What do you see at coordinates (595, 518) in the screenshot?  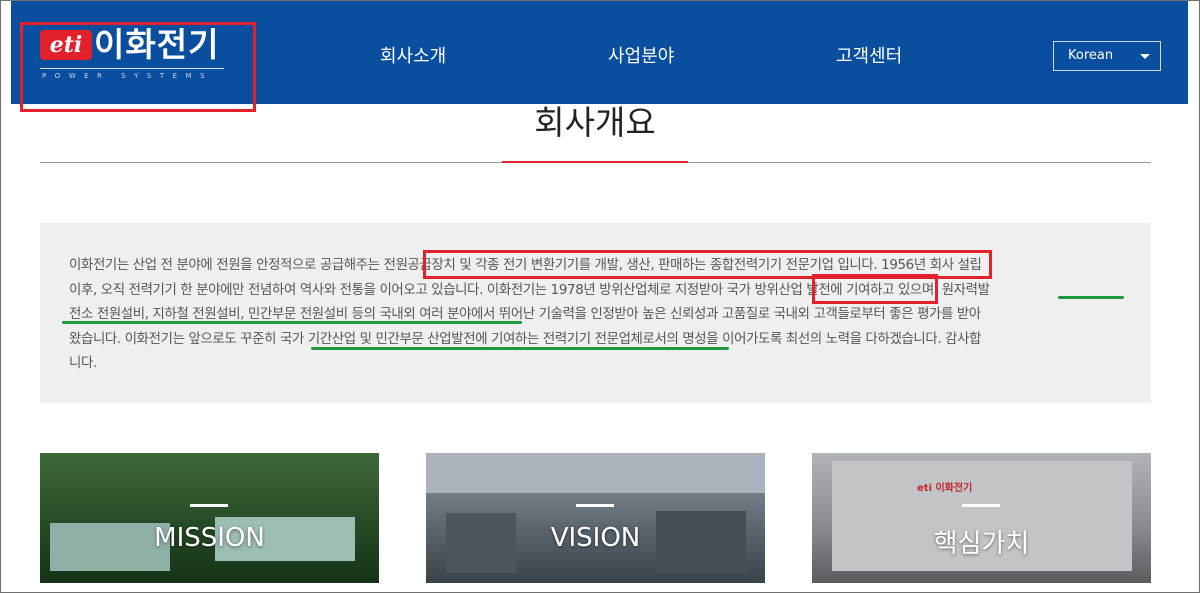 I see `card-vision: VISION` at bounding box center [595, 518].